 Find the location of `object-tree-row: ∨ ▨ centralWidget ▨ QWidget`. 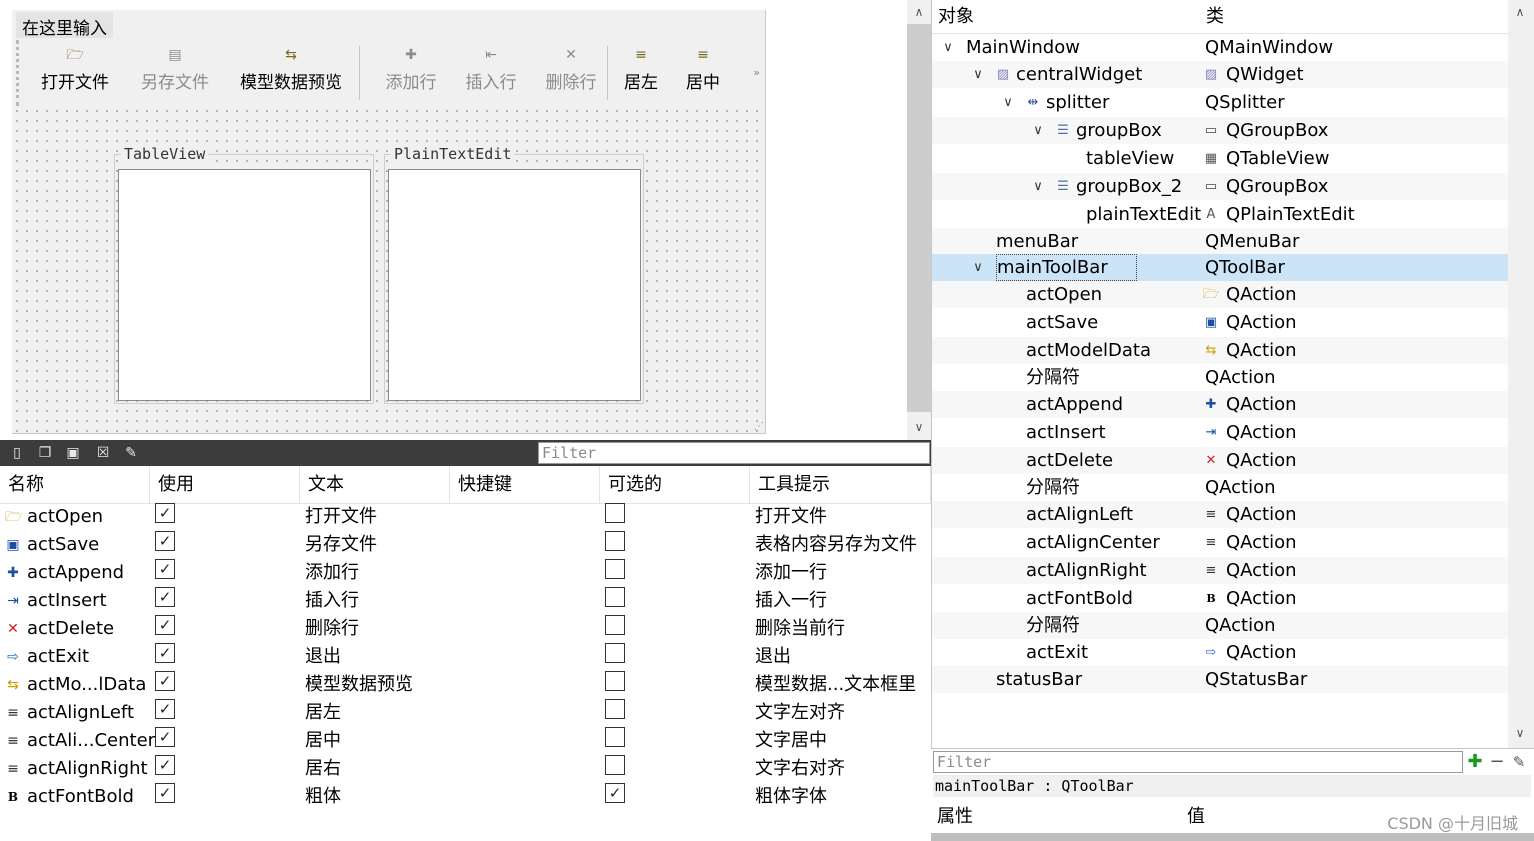

object-tree-row: ∨ ▨ centralWidget ▨ QWidget is located at coordinates (1220, 74).